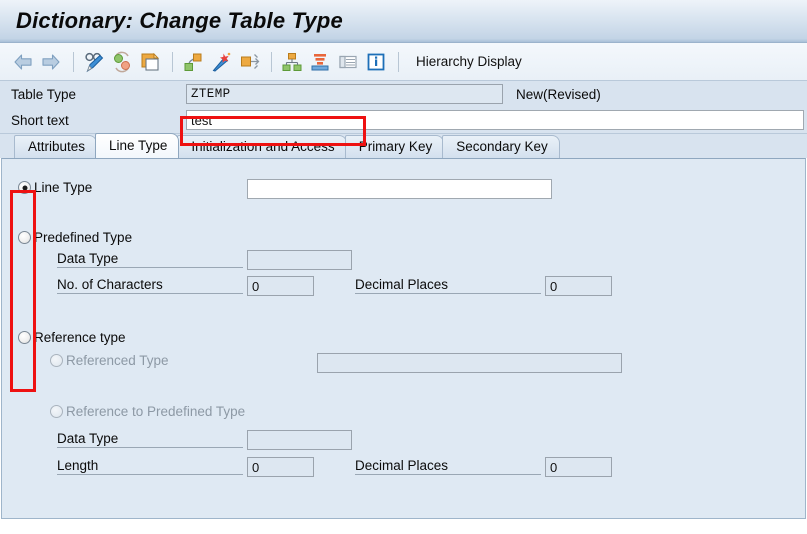  I want to click on main-toolbar: Hierarchy Display, so click(403, 62).